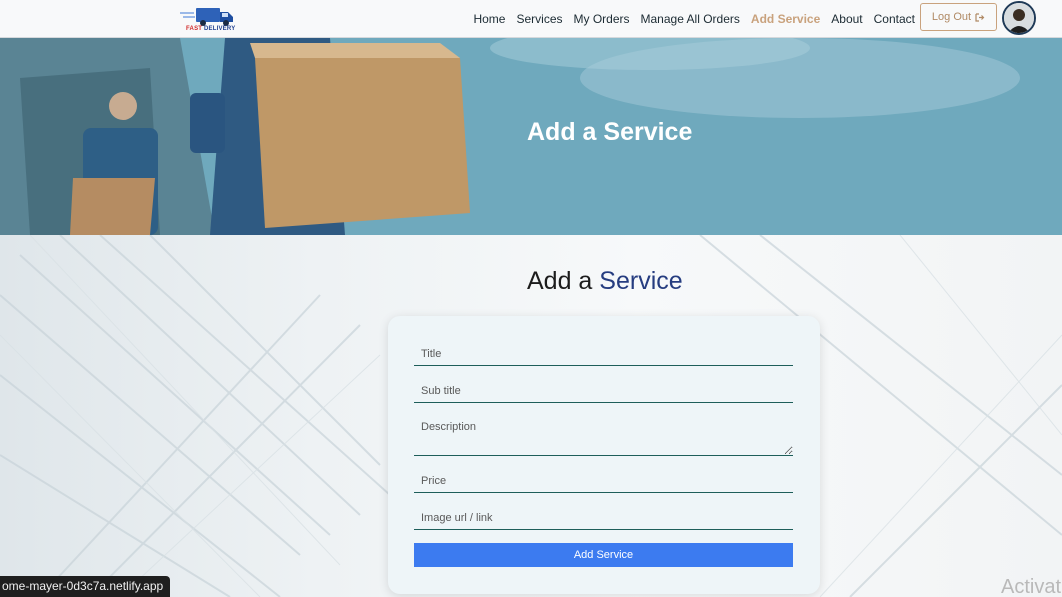 The width and height of the screenshot is (1062, 597). What do you see at coordinates (610, 132) in the screenshot?
I see `hero-title: Add a Service` at bounding box center [610, 132].